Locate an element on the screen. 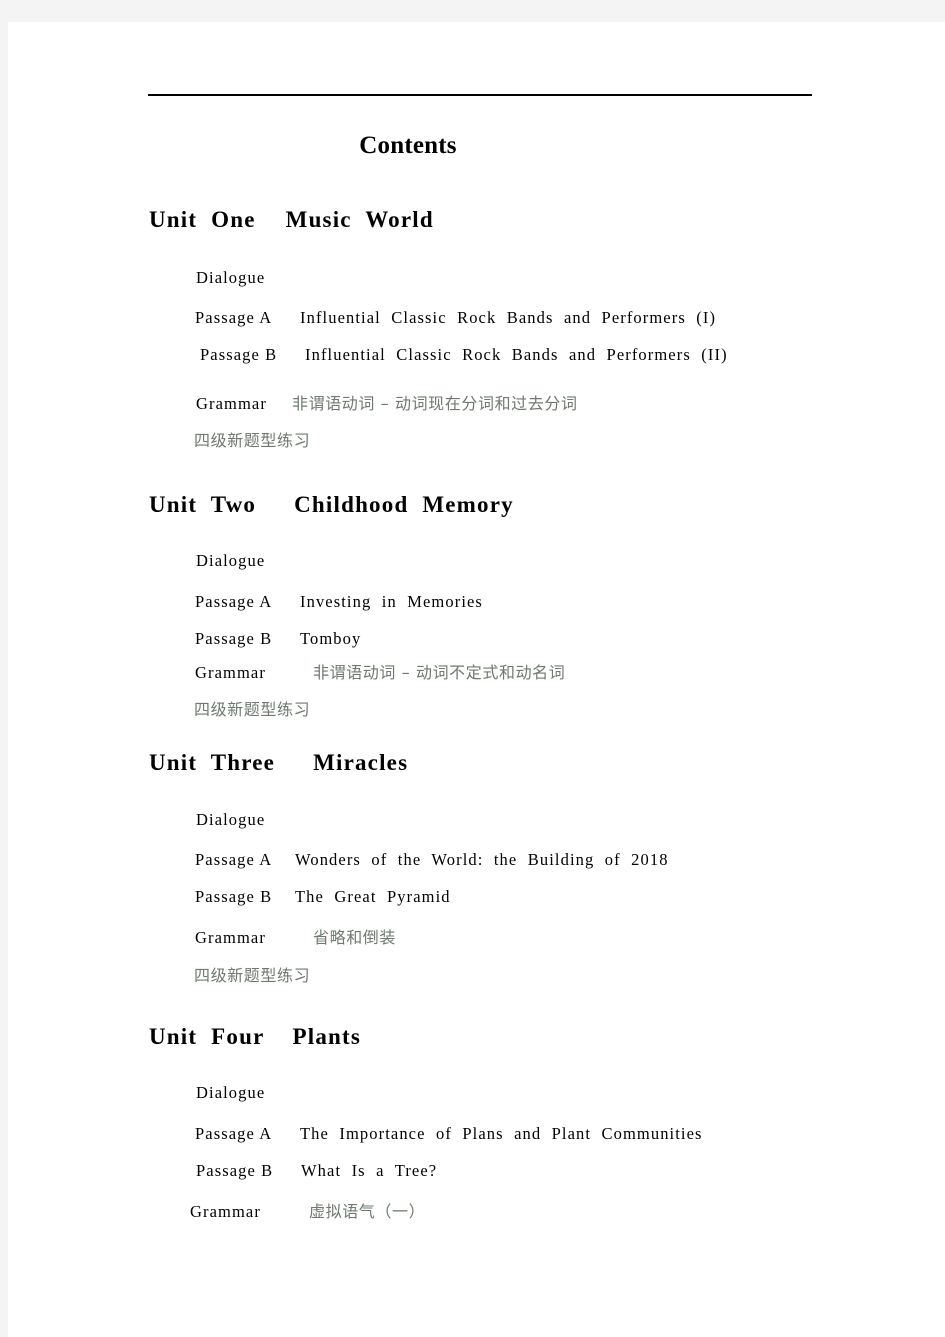 This screenshot has height=1337, width=945. entry-value-chinese: 非谓语动词 – 动词现在分词和过去分词 is located at coordinates (435, 403).